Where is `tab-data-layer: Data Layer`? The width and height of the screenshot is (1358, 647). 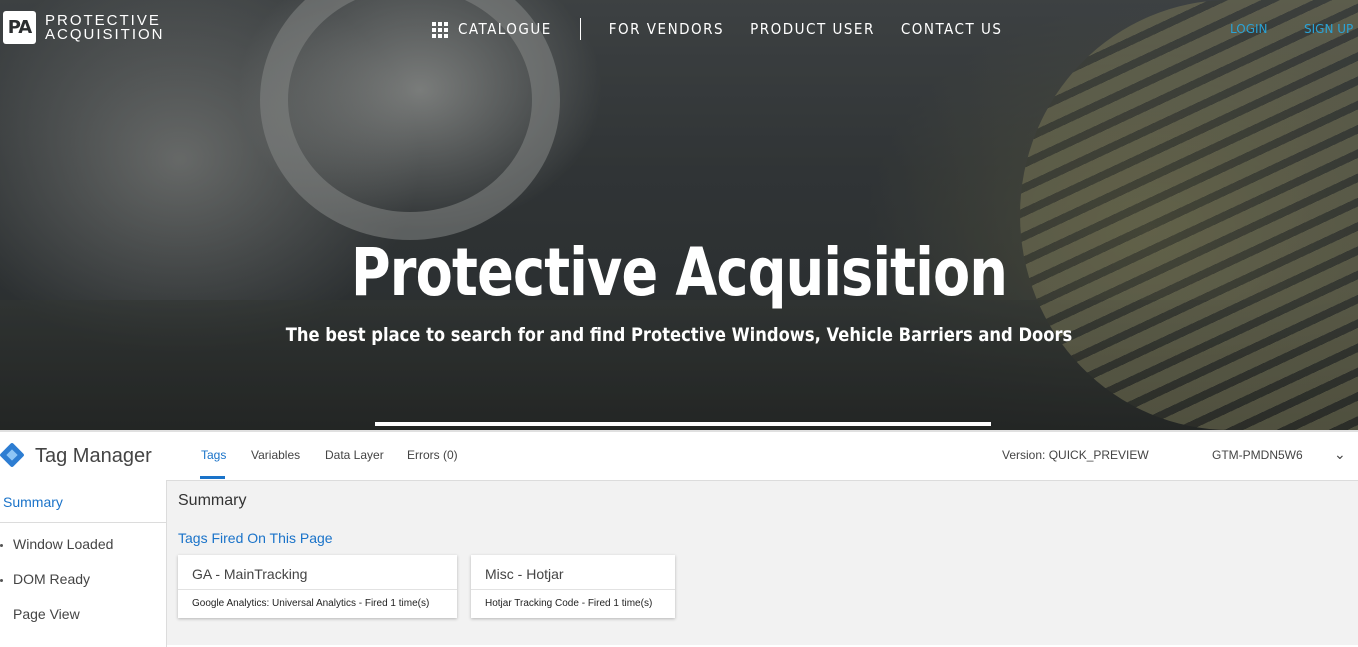 tab-data-layer: Data Layer is located at coordinates (354, 455).